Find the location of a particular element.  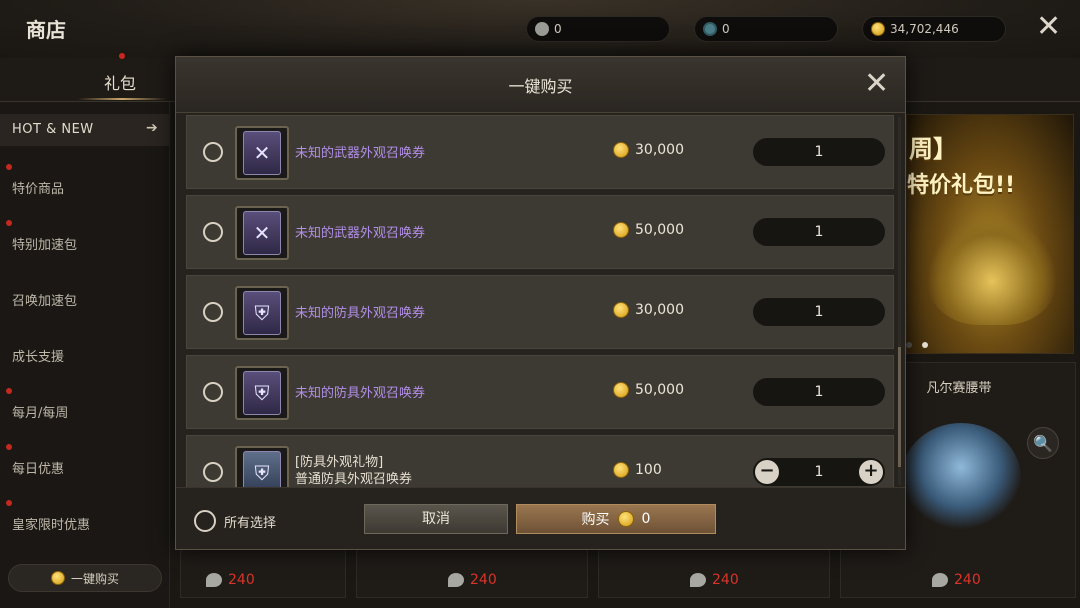

minus-button: − is located at coordinates (767, 472).